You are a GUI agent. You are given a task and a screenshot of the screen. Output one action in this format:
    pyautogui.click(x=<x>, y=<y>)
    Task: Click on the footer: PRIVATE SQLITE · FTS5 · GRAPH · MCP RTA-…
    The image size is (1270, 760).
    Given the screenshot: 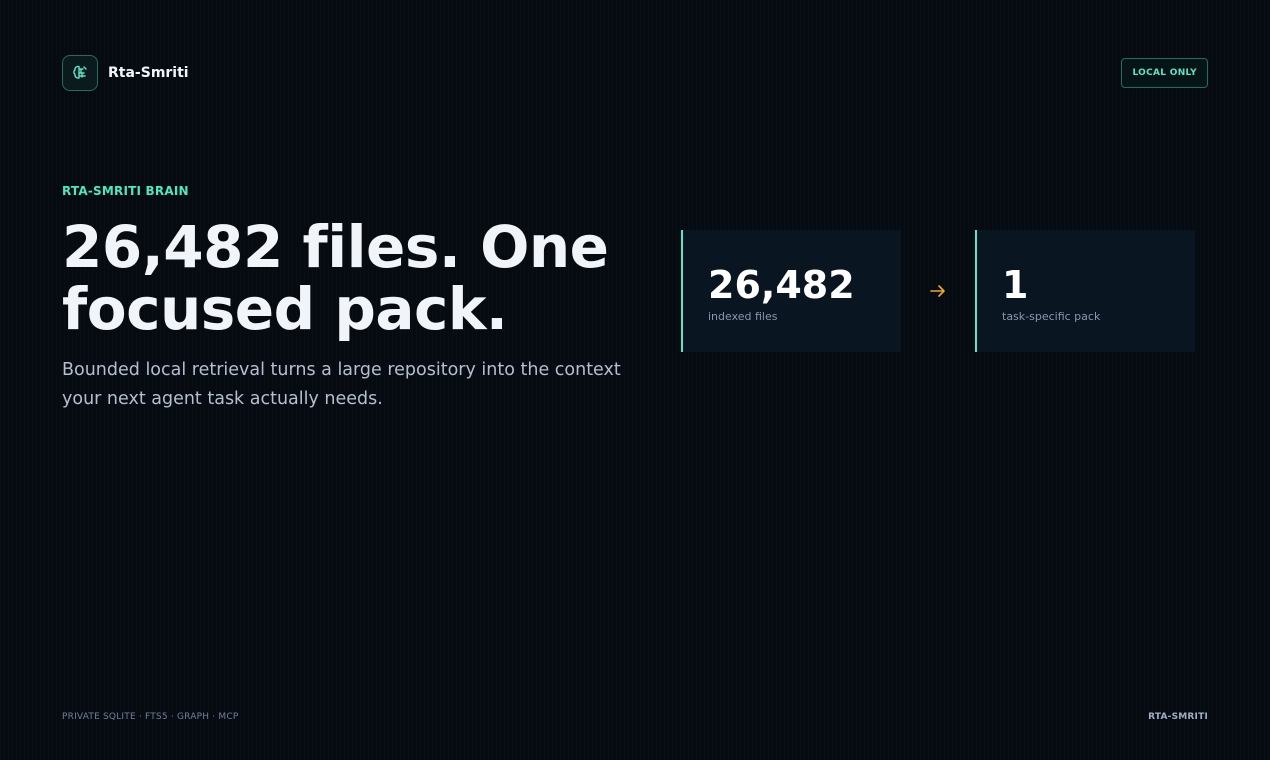 What is the action you would take?
    pyautogui.click(x=635, y=717)
    